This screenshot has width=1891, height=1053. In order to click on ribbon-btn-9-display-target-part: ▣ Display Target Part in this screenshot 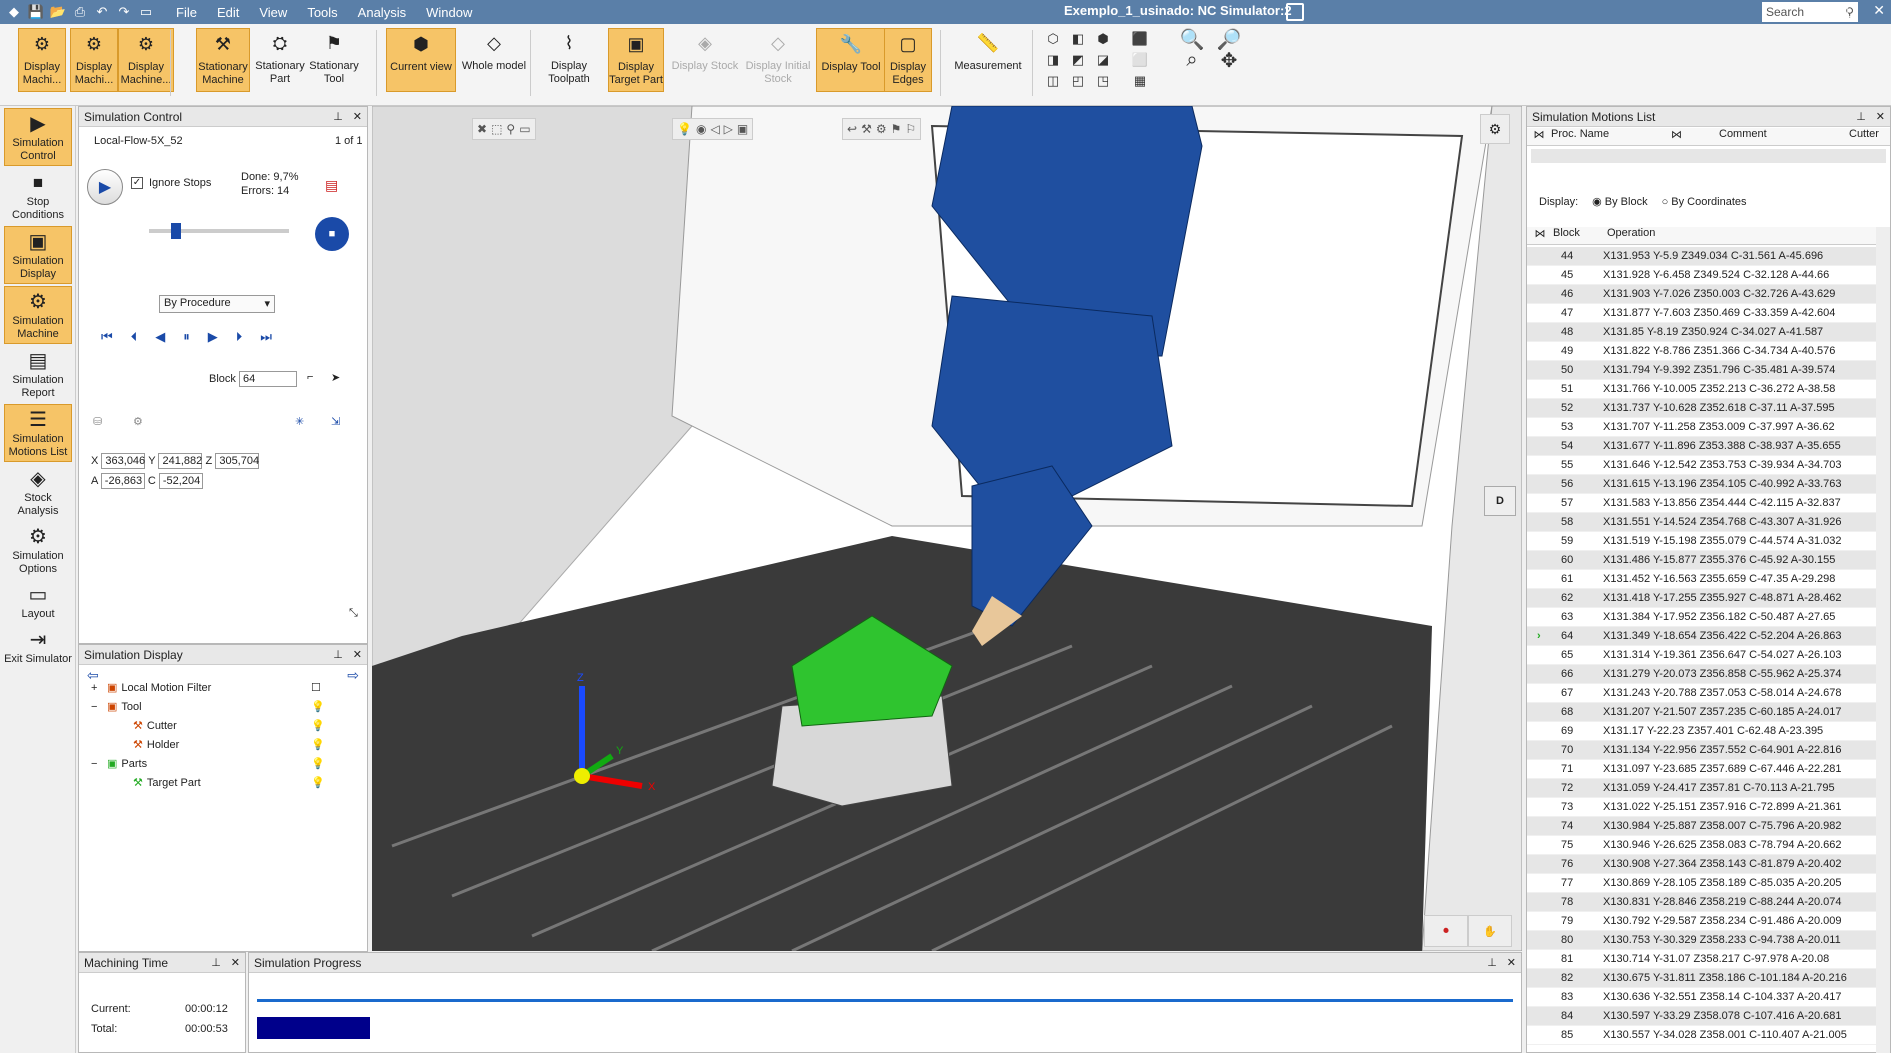, I will do `click(636, 60)`.